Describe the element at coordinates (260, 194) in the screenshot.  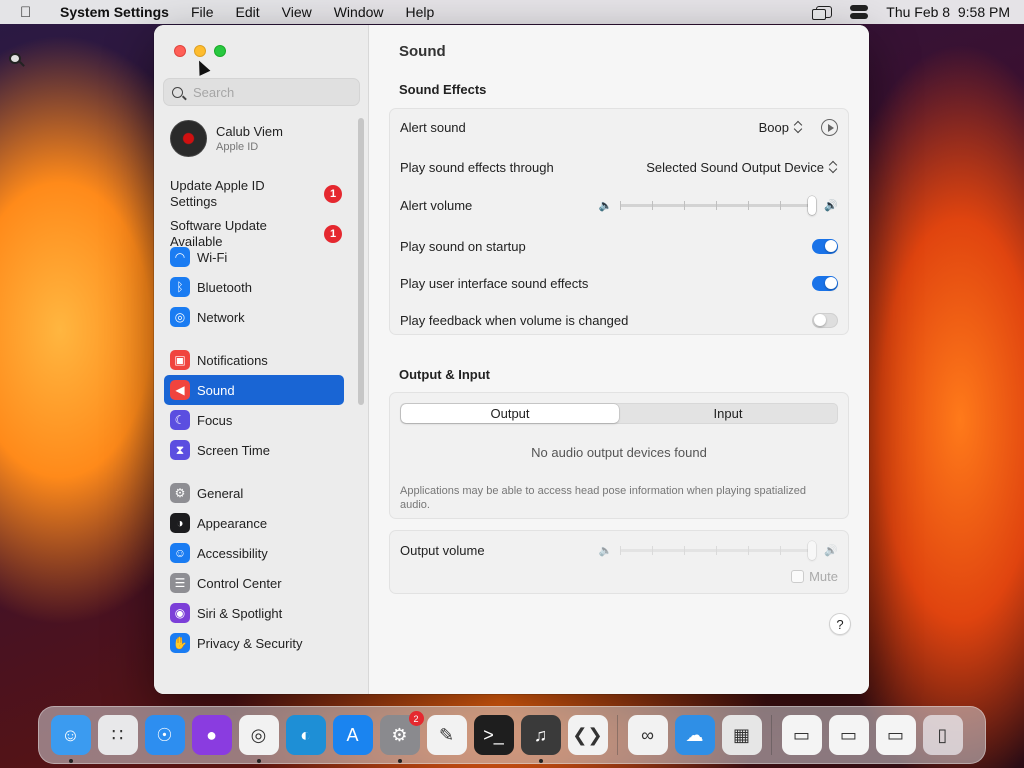
I see `notice-update-apple-id: Update Apple ID Settings 1` at that location.